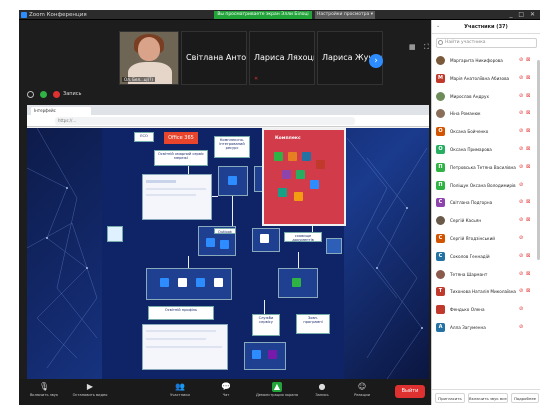  I want to click on participant-name: Оксана Бойченко, so click(469, 132).